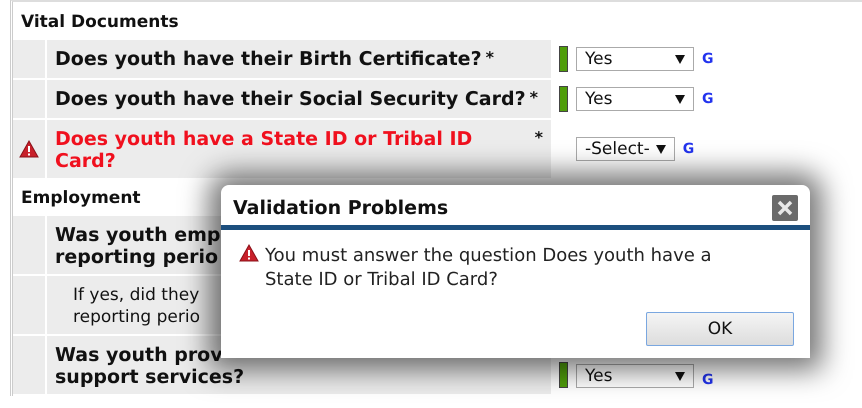 Image resolution: width=862 pixels, height=408 pixels. Describe the element at coordinates (136, 306) in the screenshot. I see `question-text: If yes, did they reporting perio` at that location.